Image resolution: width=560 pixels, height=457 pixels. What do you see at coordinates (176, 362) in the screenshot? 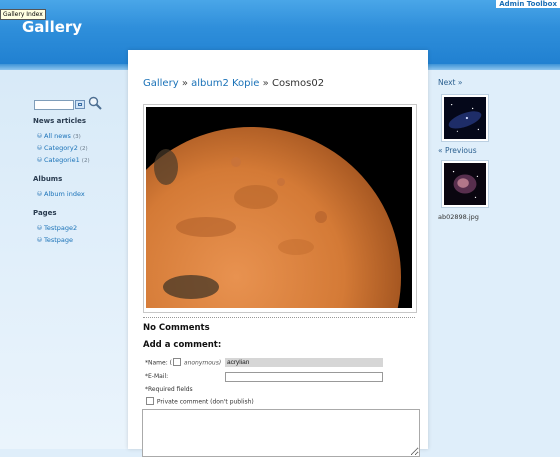
I see `anonymous-checkbox` at bounding box center [176, 362].